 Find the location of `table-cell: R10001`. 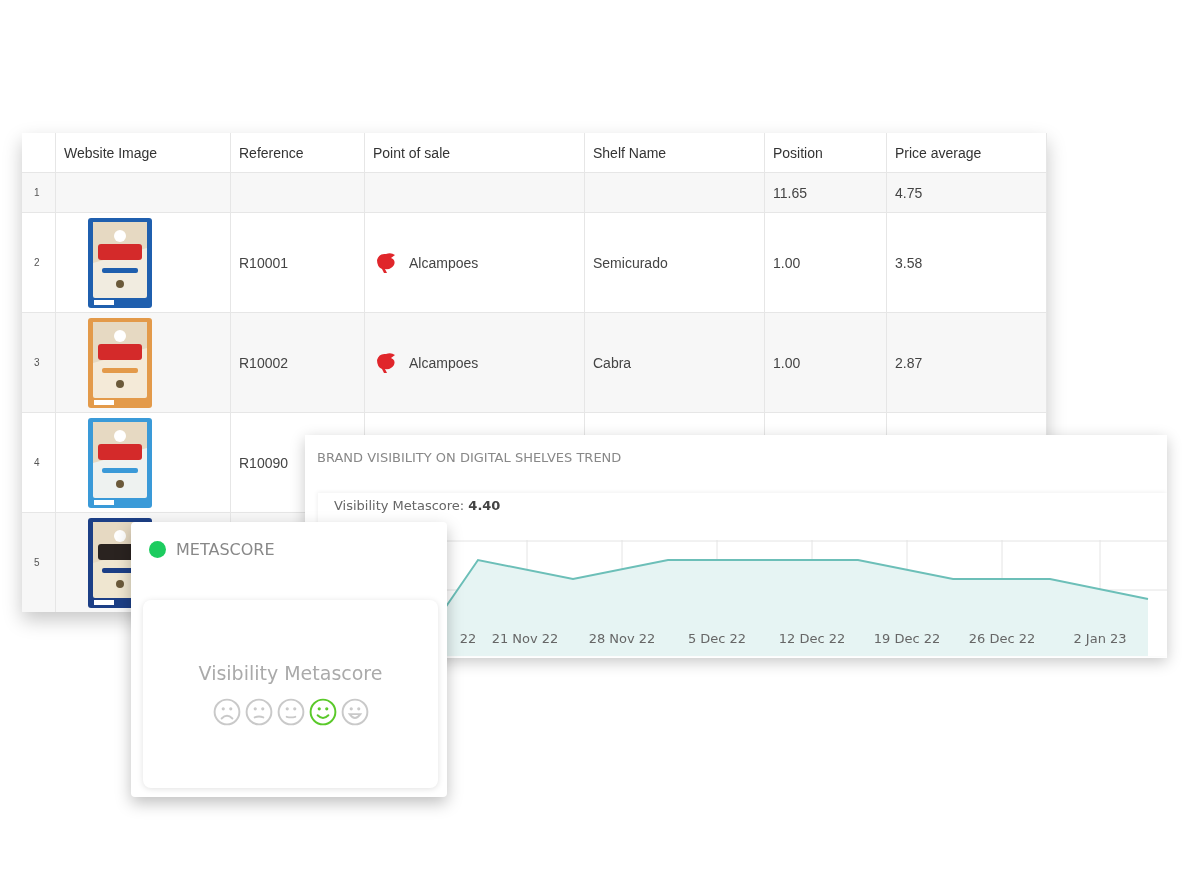

table-cell: R10001 is located at coordinates (264, 262).